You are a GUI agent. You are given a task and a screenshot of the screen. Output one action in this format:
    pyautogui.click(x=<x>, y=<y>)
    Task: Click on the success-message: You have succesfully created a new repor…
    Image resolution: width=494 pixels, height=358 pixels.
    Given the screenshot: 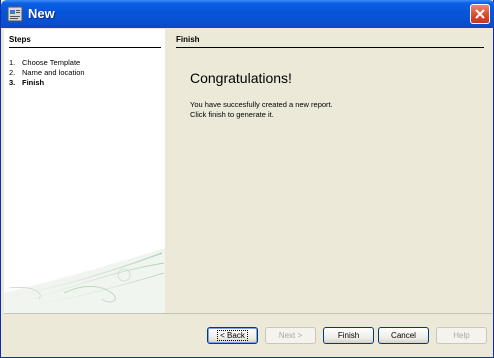 What is the action you would take?
    pyautogui.click(x=261, y=110)
    